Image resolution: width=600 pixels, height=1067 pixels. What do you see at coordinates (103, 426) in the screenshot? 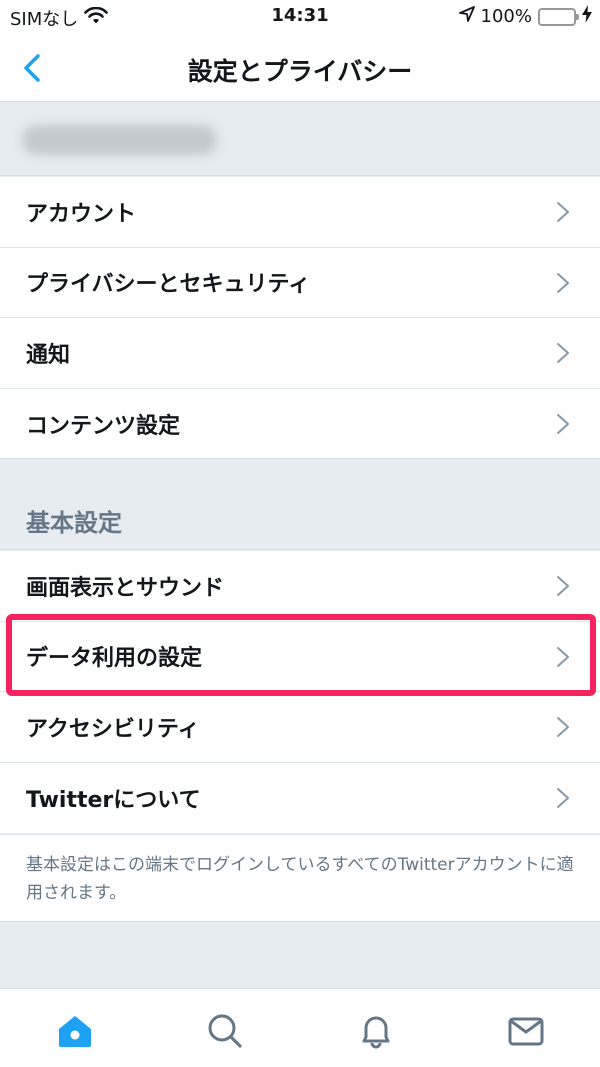
I see `row-label: コンテンツ設定` at bounding box center [103, 426].